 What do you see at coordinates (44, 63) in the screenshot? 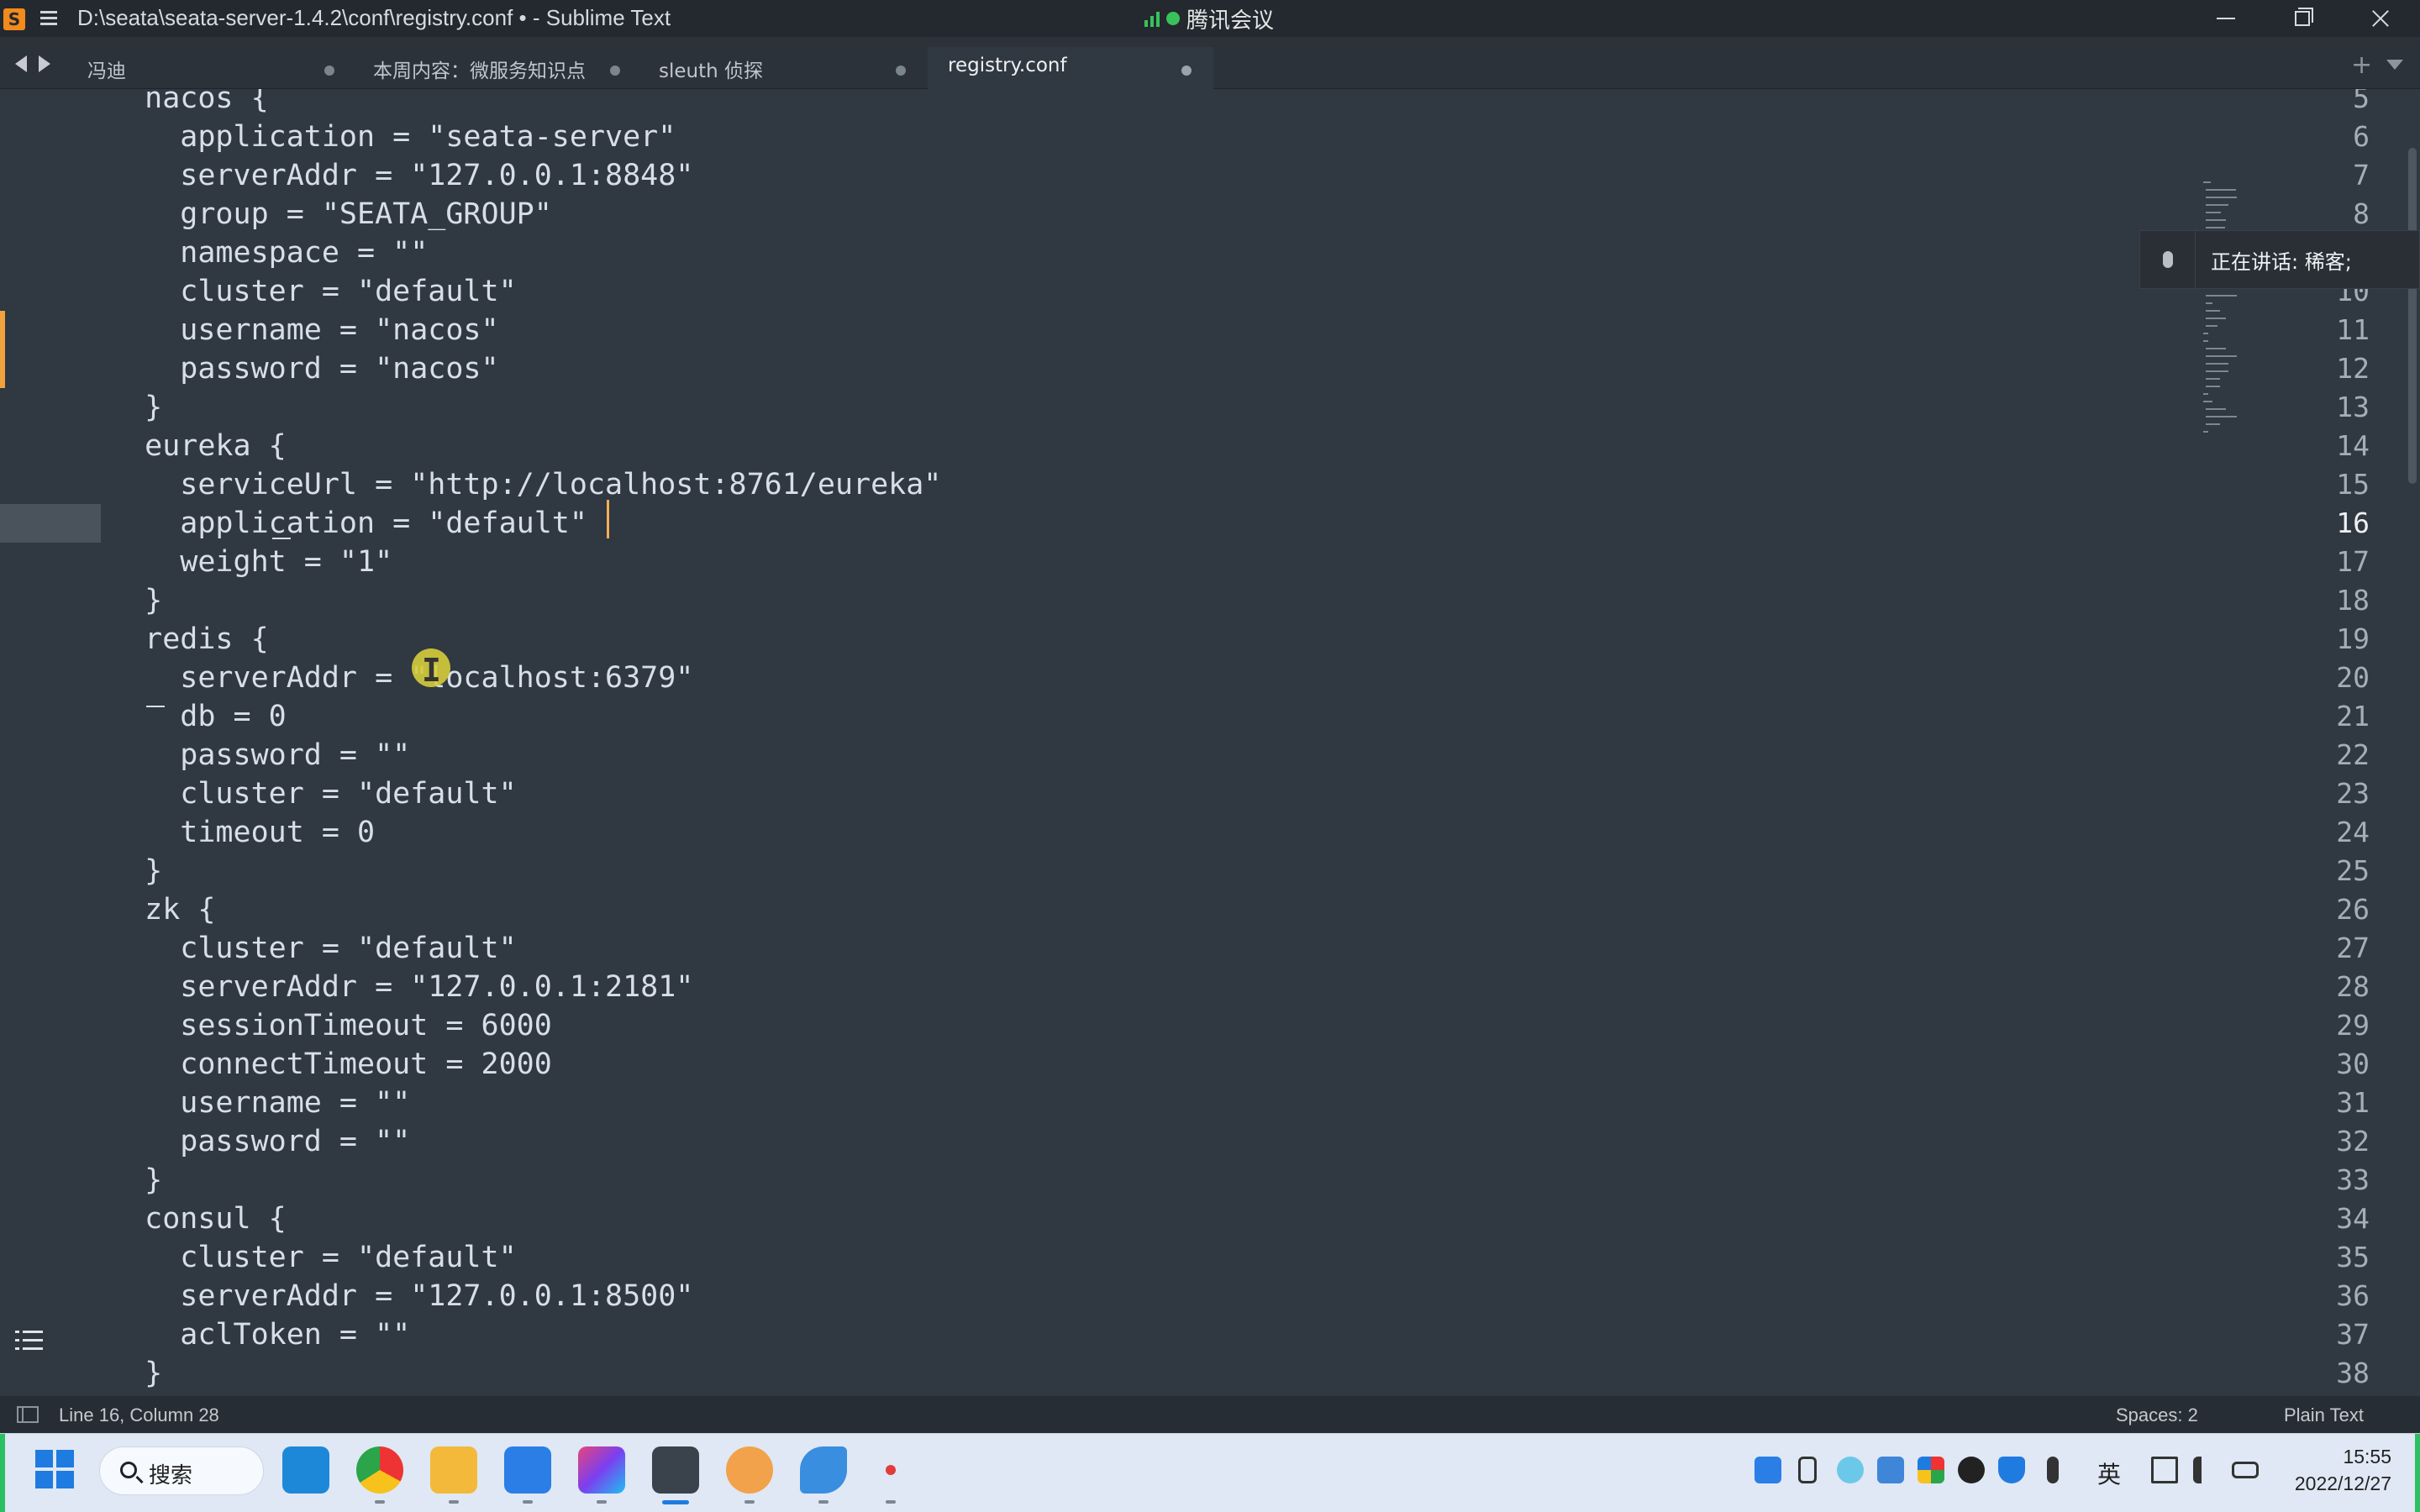
I see `tab-forward-icon` at bounding box center [44, 63].